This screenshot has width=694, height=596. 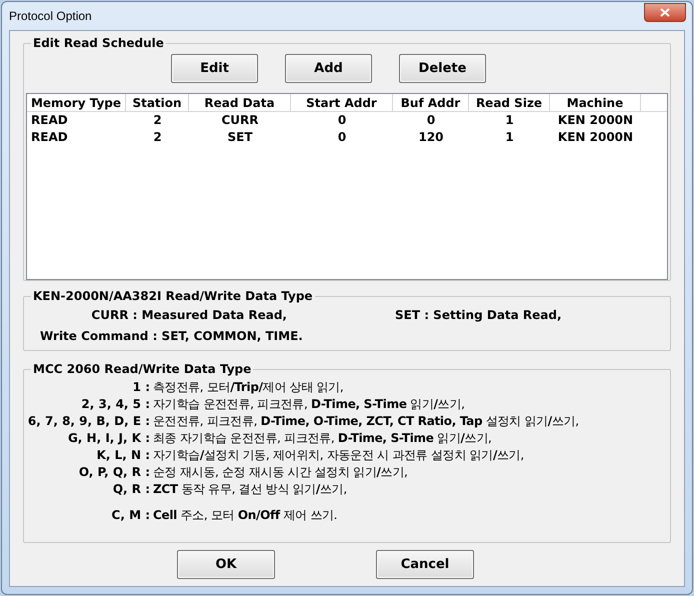 What do you see at coordinates (365, 421) in the screenshot?
I see `data-type-text: 운전전류, 피크전류, D-Time, O-Time, ZCT, CT Ratio, Tap 설정치 읽기/쓰기,` at bounding box center [365, 421].